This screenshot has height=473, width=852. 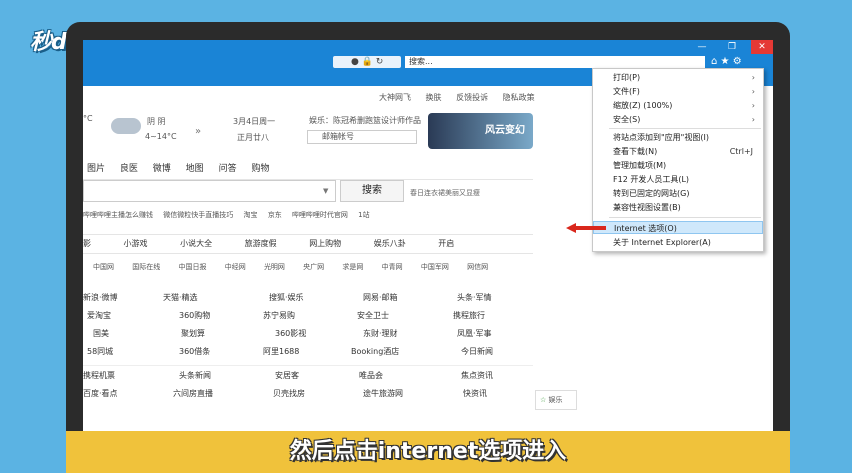 What do you see at coordinates (279, 315) in the screenshot?
I see `site-link: 苏宁易购` at bounding box center [279, 315].